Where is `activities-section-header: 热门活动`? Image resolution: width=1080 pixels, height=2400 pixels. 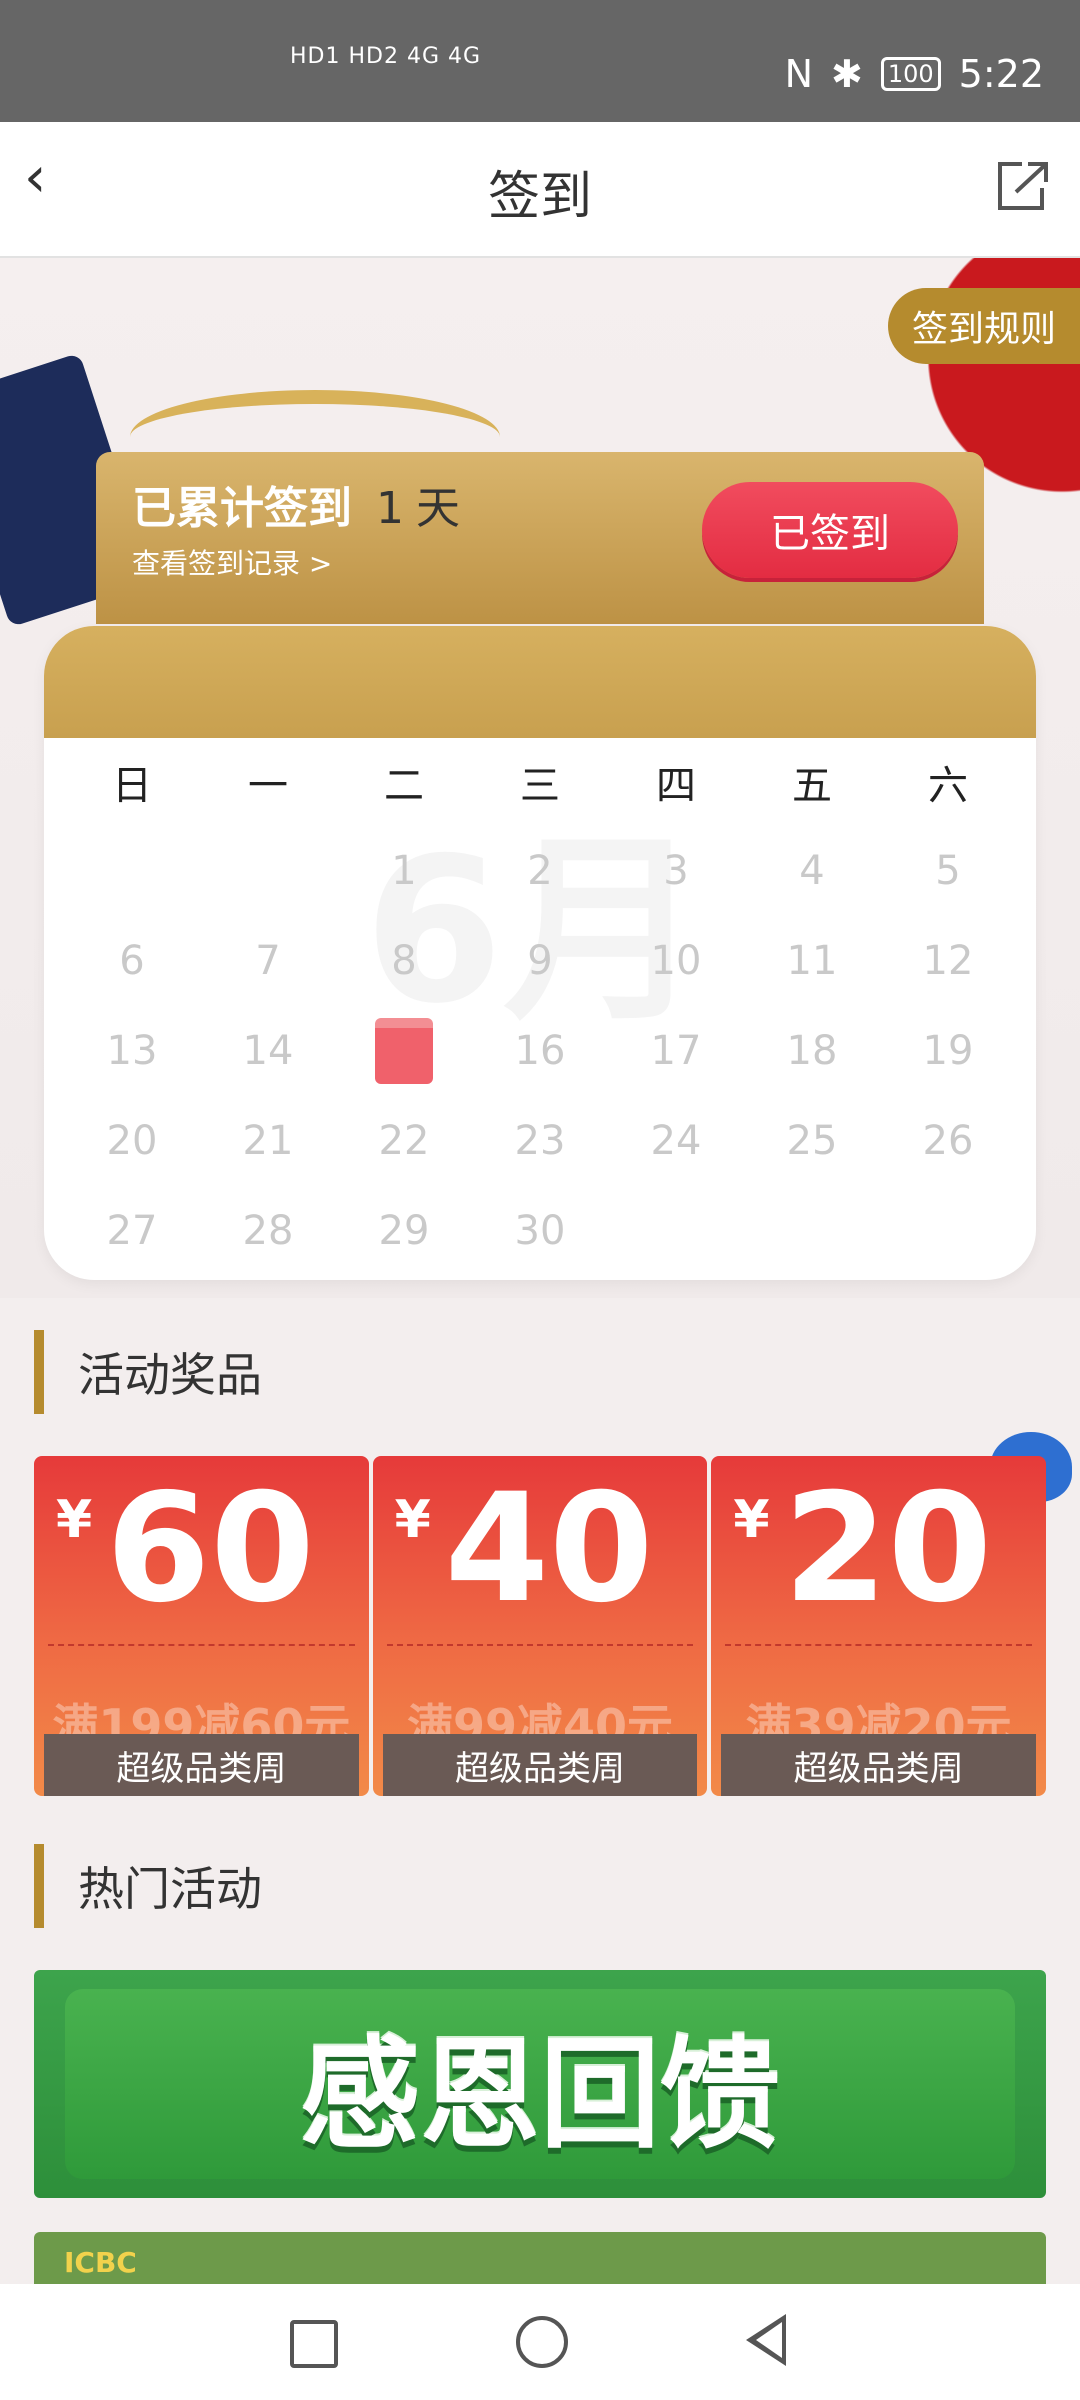
activities-section-header: 热门活动 is located at coordinates (148, 1886).